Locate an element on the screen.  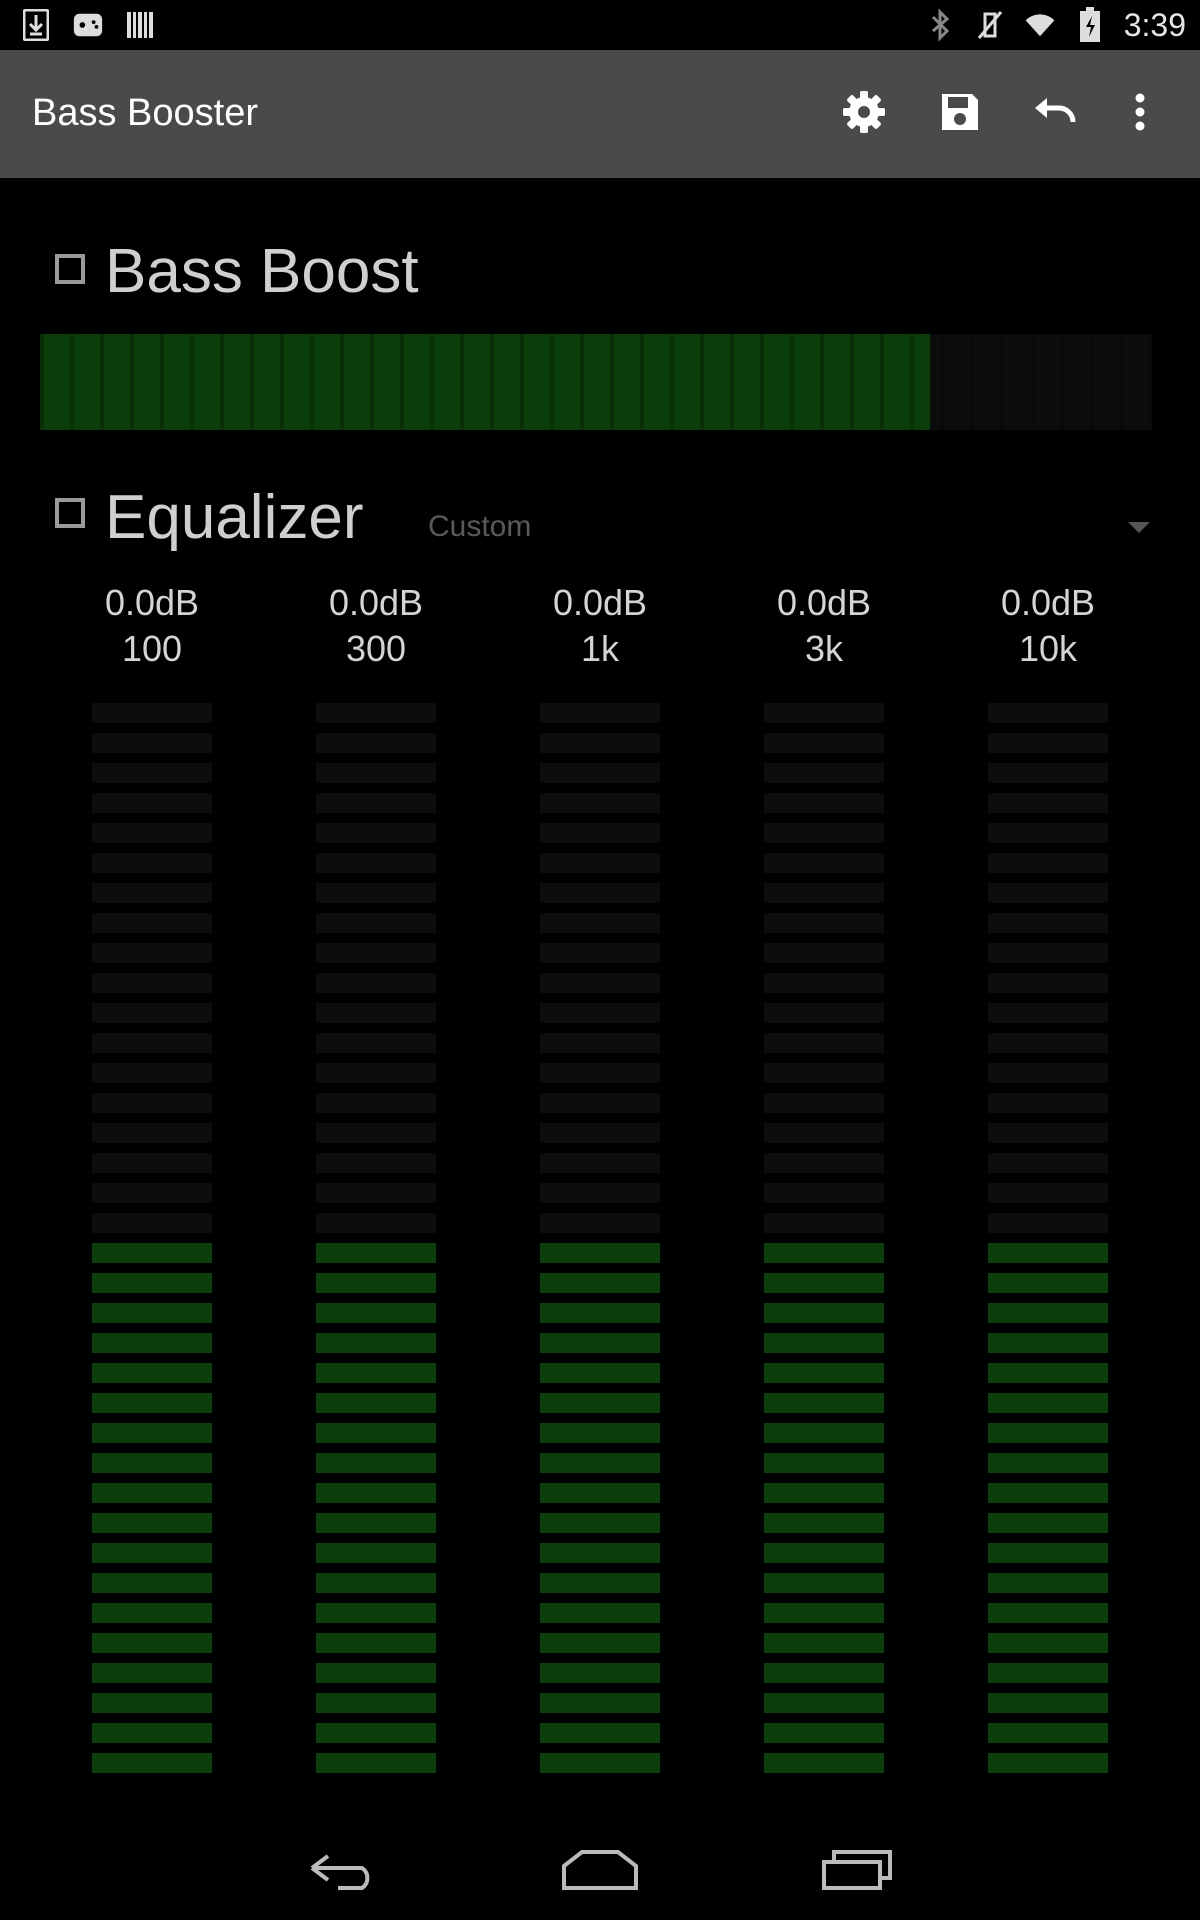
band-5-slider is located at coordinates (1048, 1239).